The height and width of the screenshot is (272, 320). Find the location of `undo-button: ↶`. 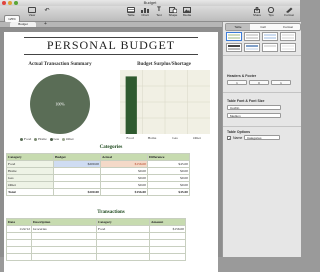

undo-button: ↶ is located at coordinates (47, 13).